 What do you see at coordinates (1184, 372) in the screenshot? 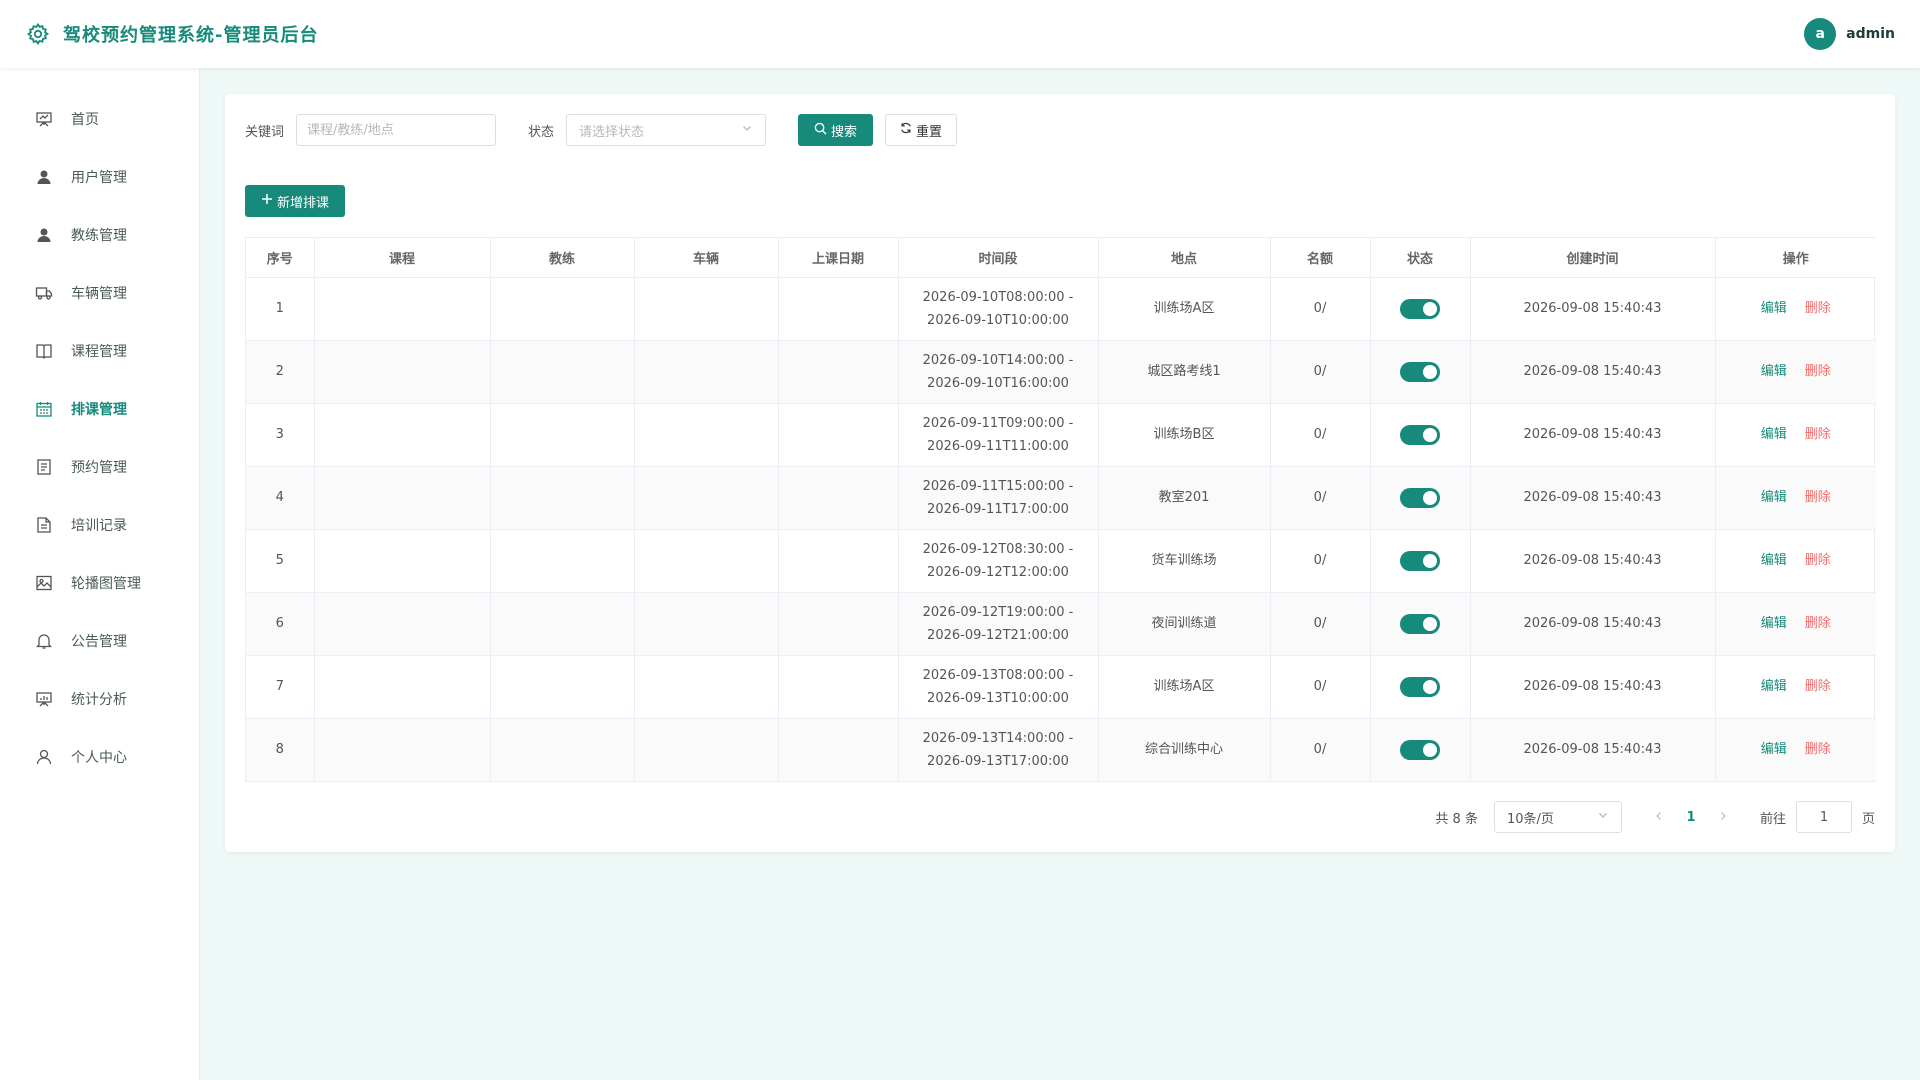
I see `cell-place: 城区路考线1` at bounding box center [1184, 372].